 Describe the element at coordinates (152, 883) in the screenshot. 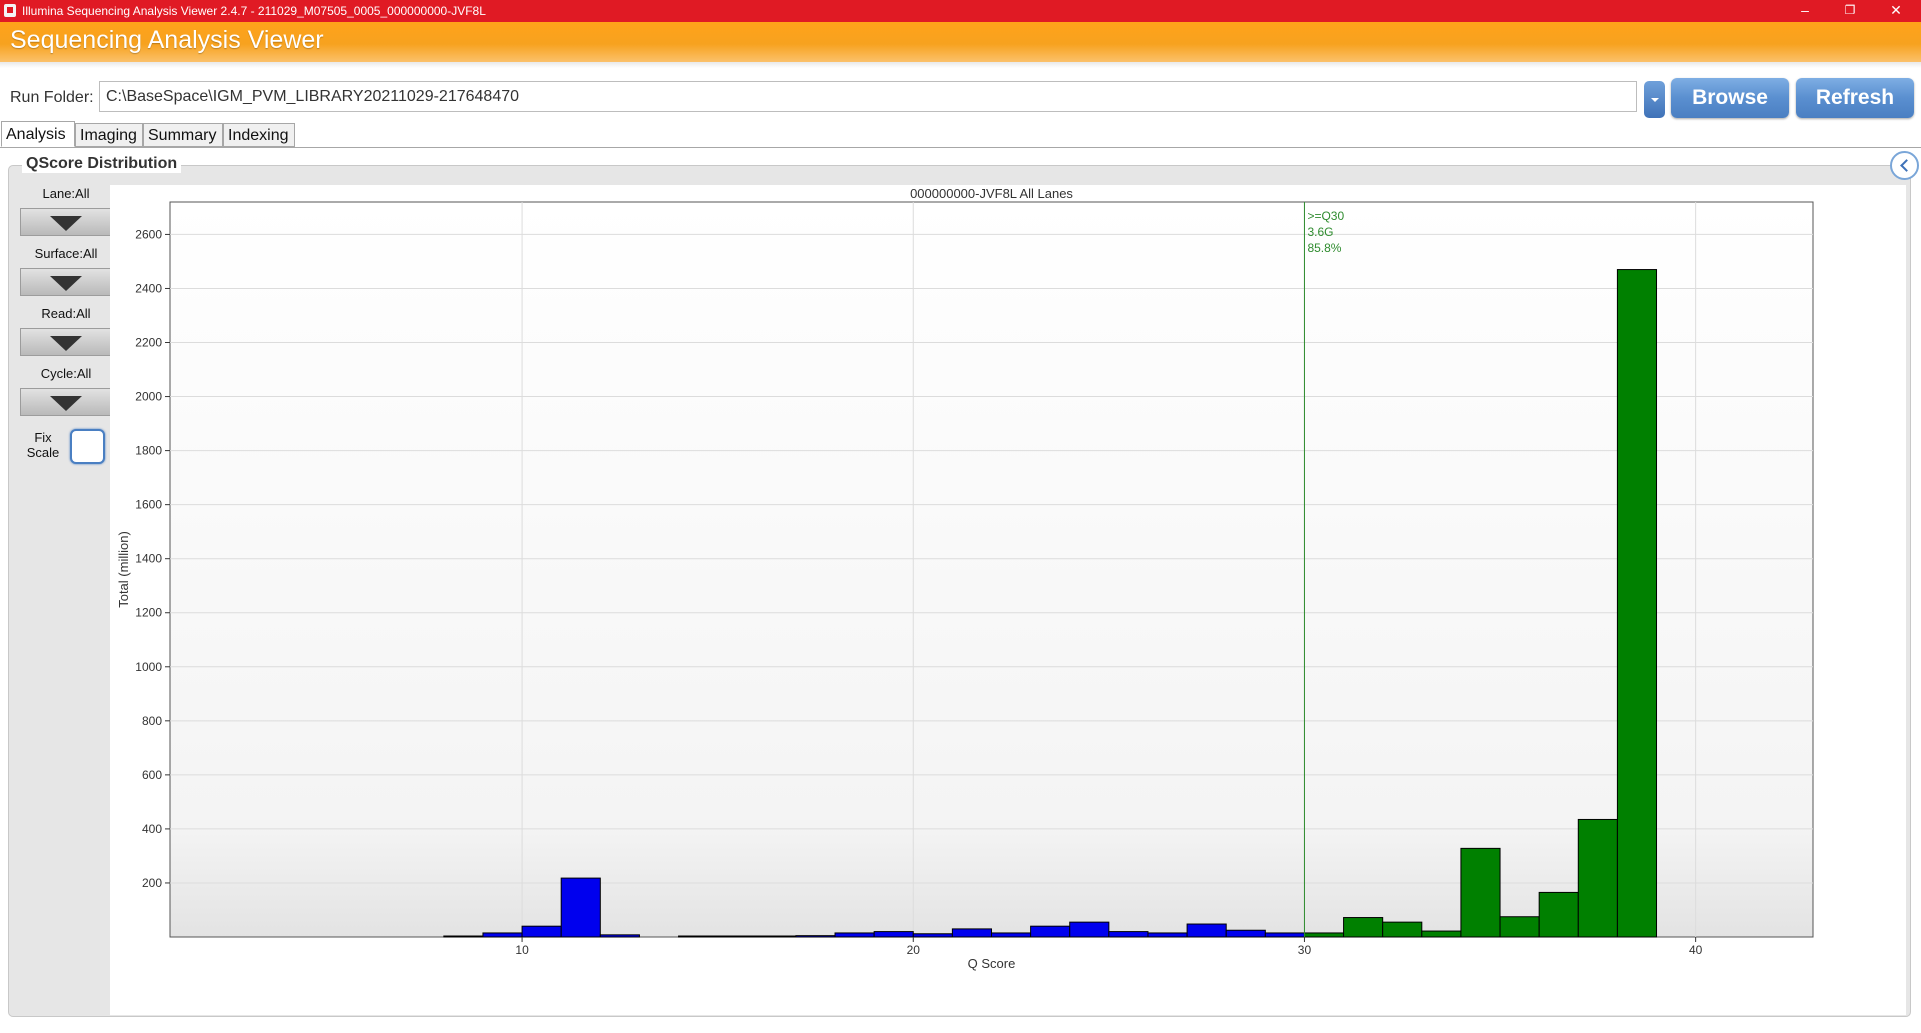

I see `y-tick-label: 200` at that location.